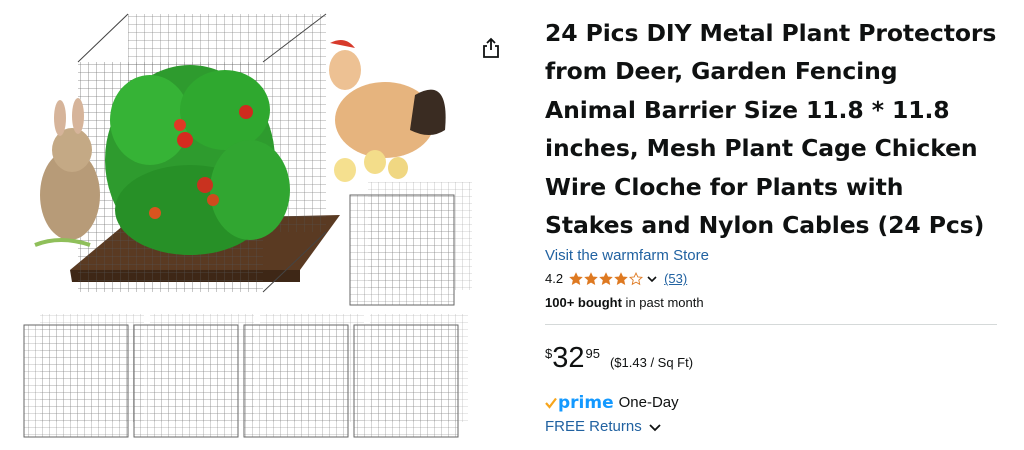 This screenshot has width=1024, height=450. I want to click on cage-row, so click(245, 376).